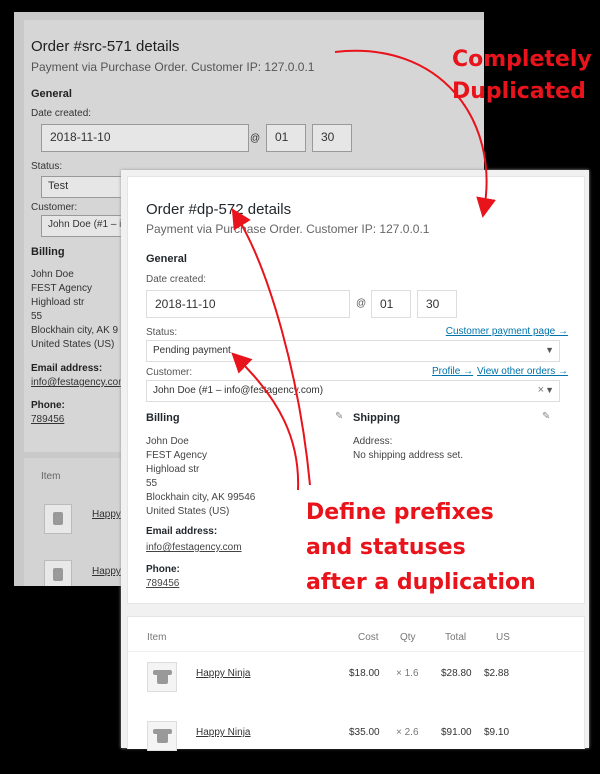 The width and height of the screenshot is (600, 774). Describe the element at coordinates (271, 347) in the screenshot. I see `prefix-arrow` at that location.